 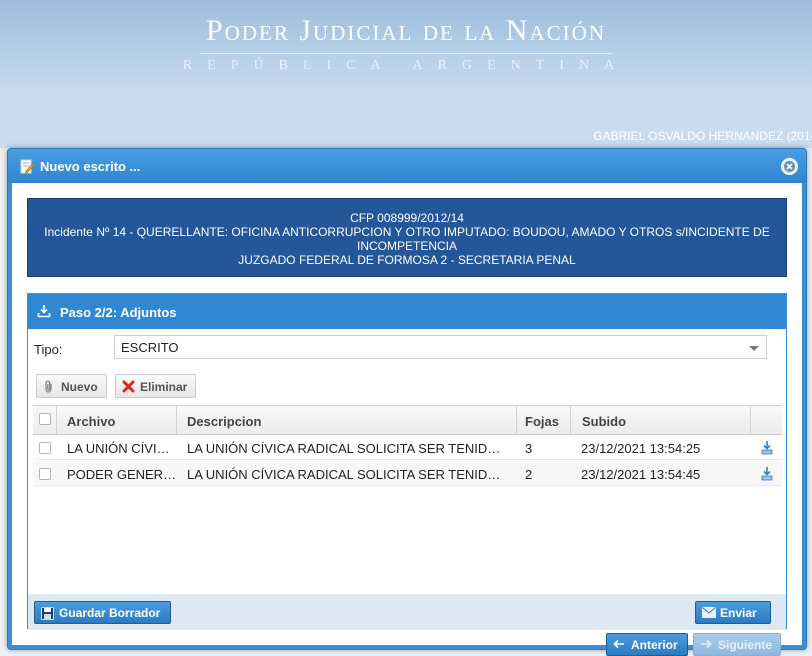 I want to click on next-button: Siguiente, so click(x=737, y=644).